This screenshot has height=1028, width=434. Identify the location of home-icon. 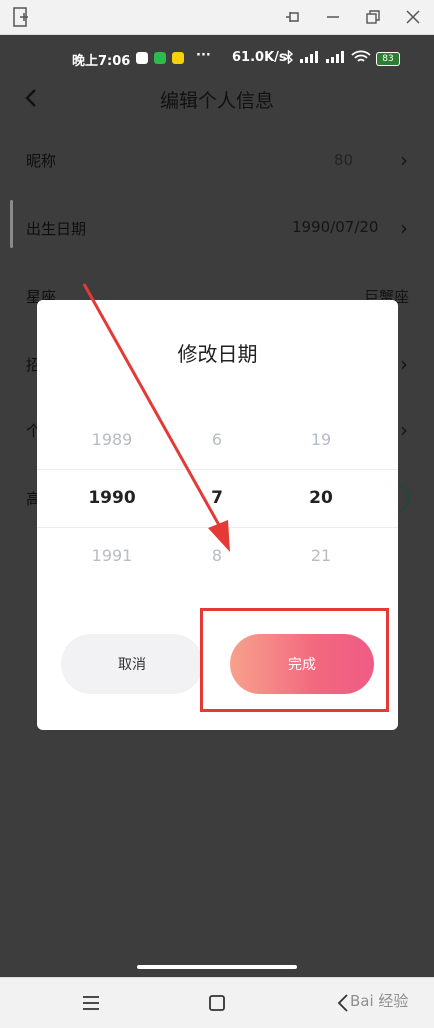
(217, 1005).